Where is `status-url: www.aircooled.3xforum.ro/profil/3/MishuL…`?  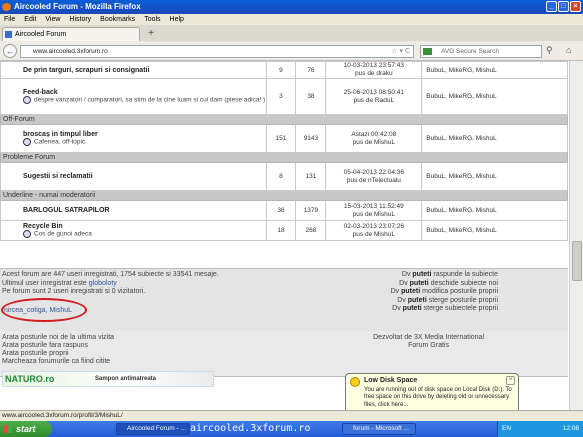 status-url: www.aircooled.3xforum.ro/profil/3/MishuL… is located at coordinates (62, 415).